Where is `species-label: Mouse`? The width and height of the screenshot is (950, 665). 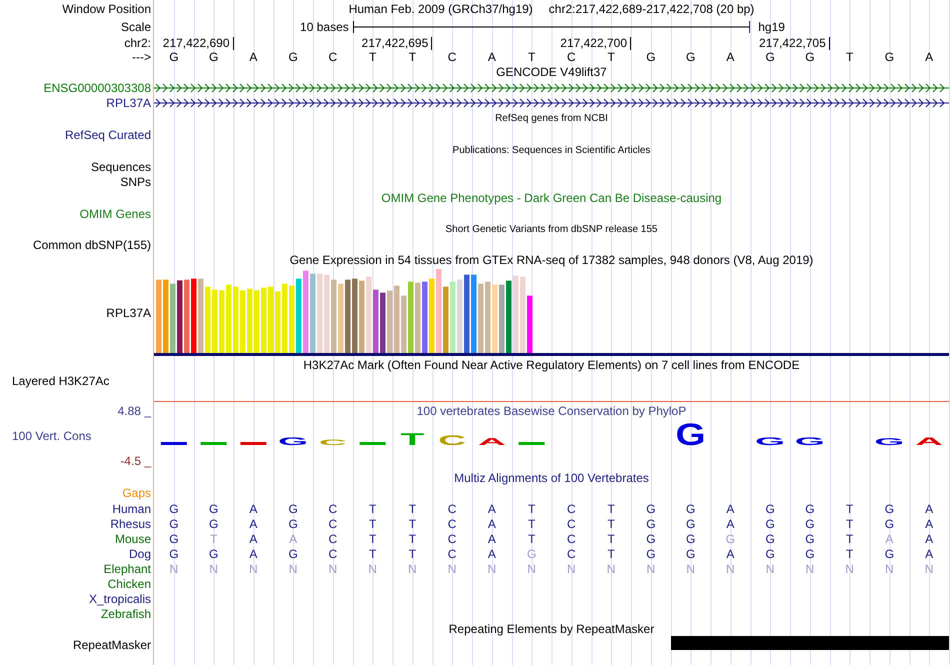 species-label: Mouse is located at coordinates (132, 538).